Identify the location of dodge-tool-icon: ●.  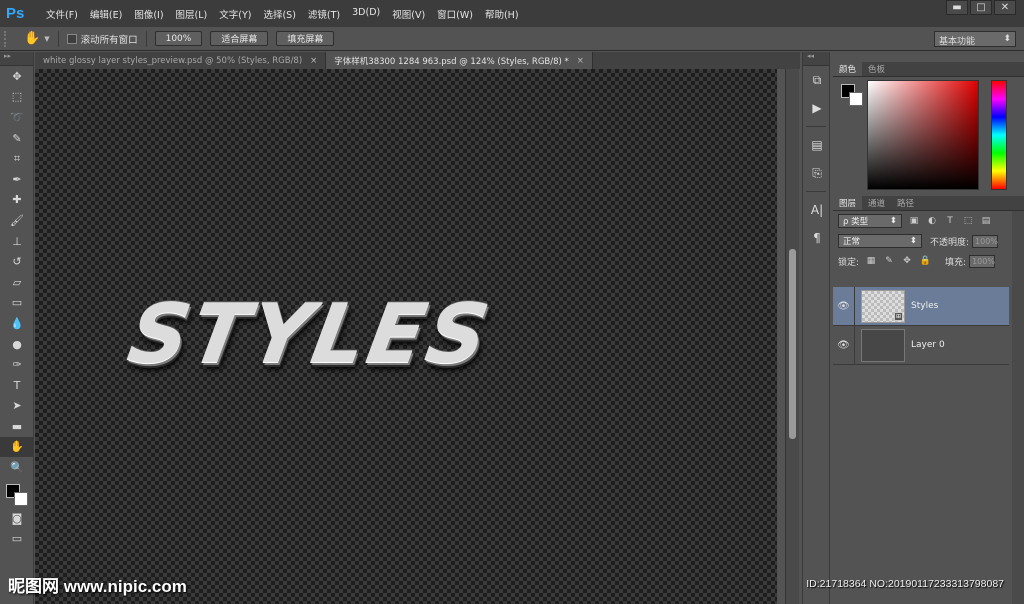
(17, 344).